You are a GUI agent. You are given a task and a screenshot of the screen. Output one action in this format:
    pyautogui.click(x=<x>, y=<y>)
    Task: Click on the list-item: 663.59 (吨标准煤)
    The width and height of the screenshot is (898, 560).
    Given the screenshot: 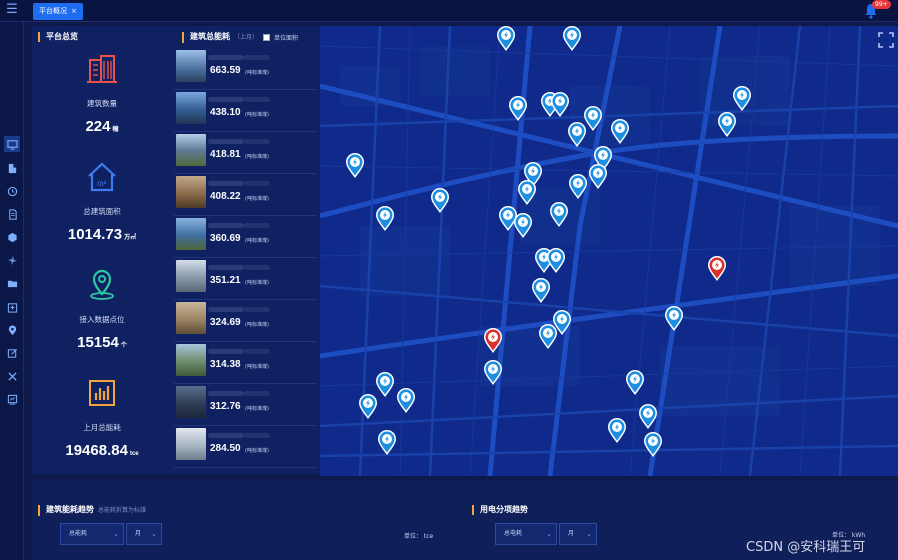 What is the action you would take?
    pyautogui.click(x=245, y=69)
    